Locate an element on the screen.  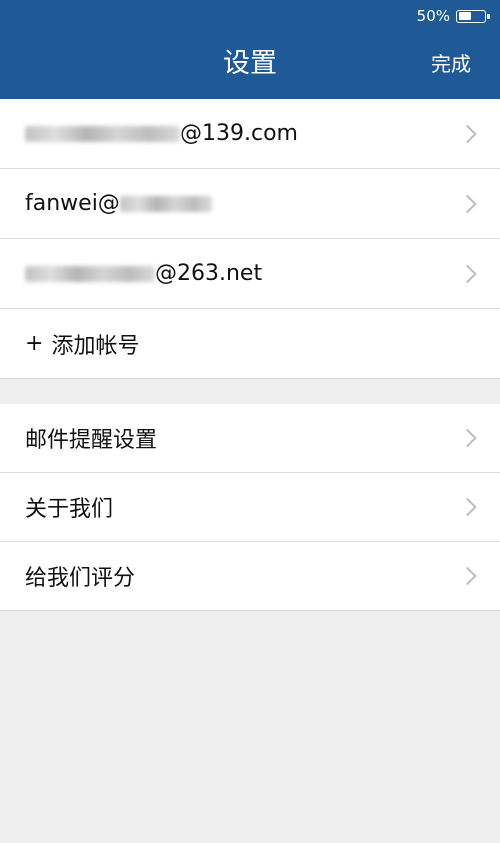
add-account-button: + 添加帐号 is located at coordinates (250, 344).